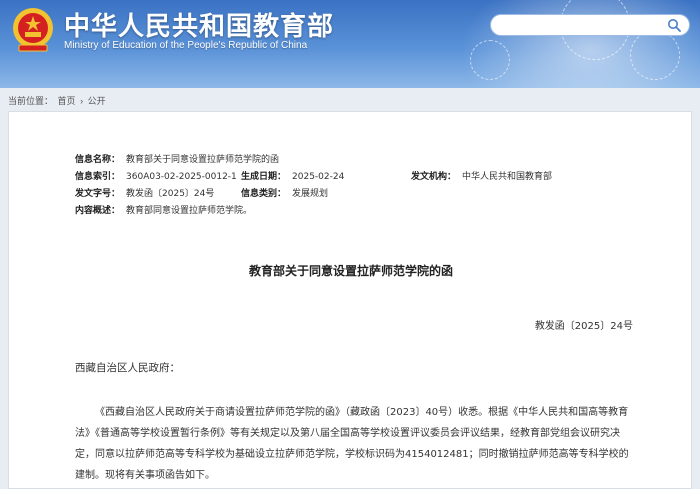 This screenshot has width=700, height=489. What do you see at coordinates (507, 177) in the screenshot?
I see `meta-value: 中华人民共和国教育部` at bounding box center [507, 177].